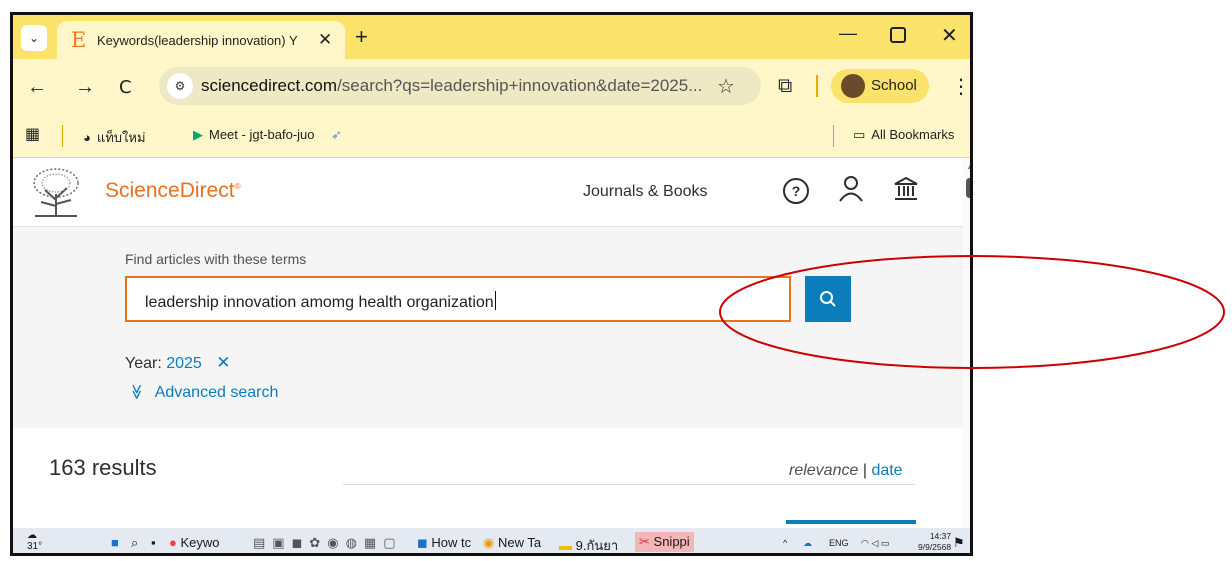 The height and width of the screenshot is (561, 1232). I want to click on results-accent-bar, so click(851, 522).